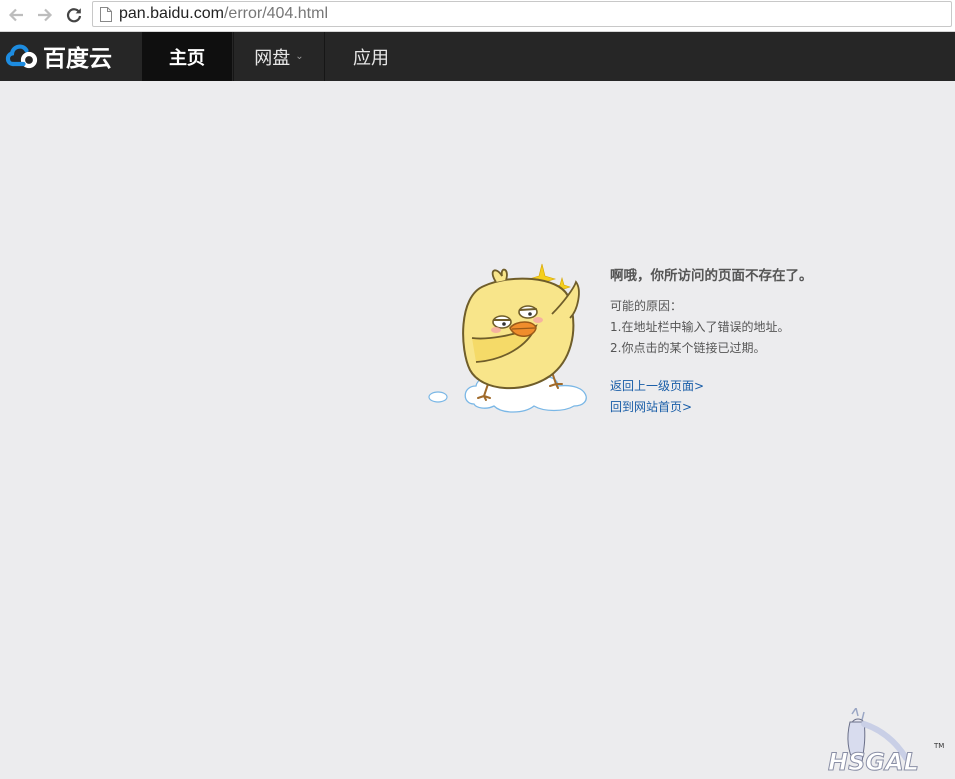  What do you see at coordinates (938, 746) in the screenshot?
I see `trademark-mark: TM` at bounding box center [938, 746].